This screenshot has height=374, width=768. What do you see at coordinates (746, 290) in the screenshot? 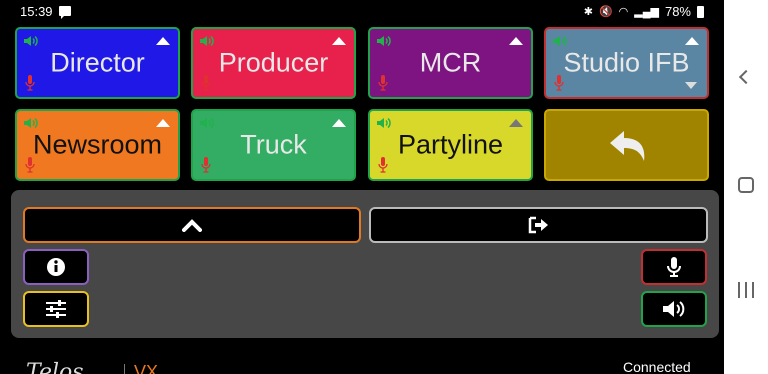
I see `recent-apps-icon` at bounding box center [746, 290].